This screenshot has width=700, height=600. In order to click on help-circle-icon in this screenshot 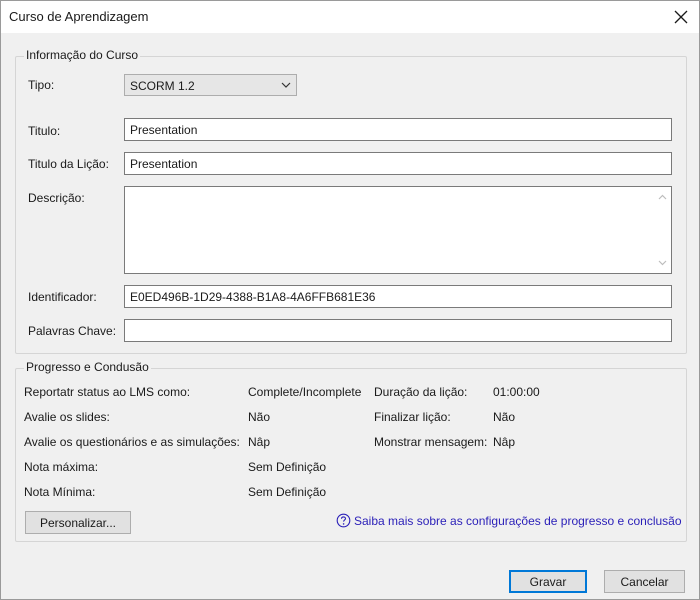, I will do `click(343, 520)`.